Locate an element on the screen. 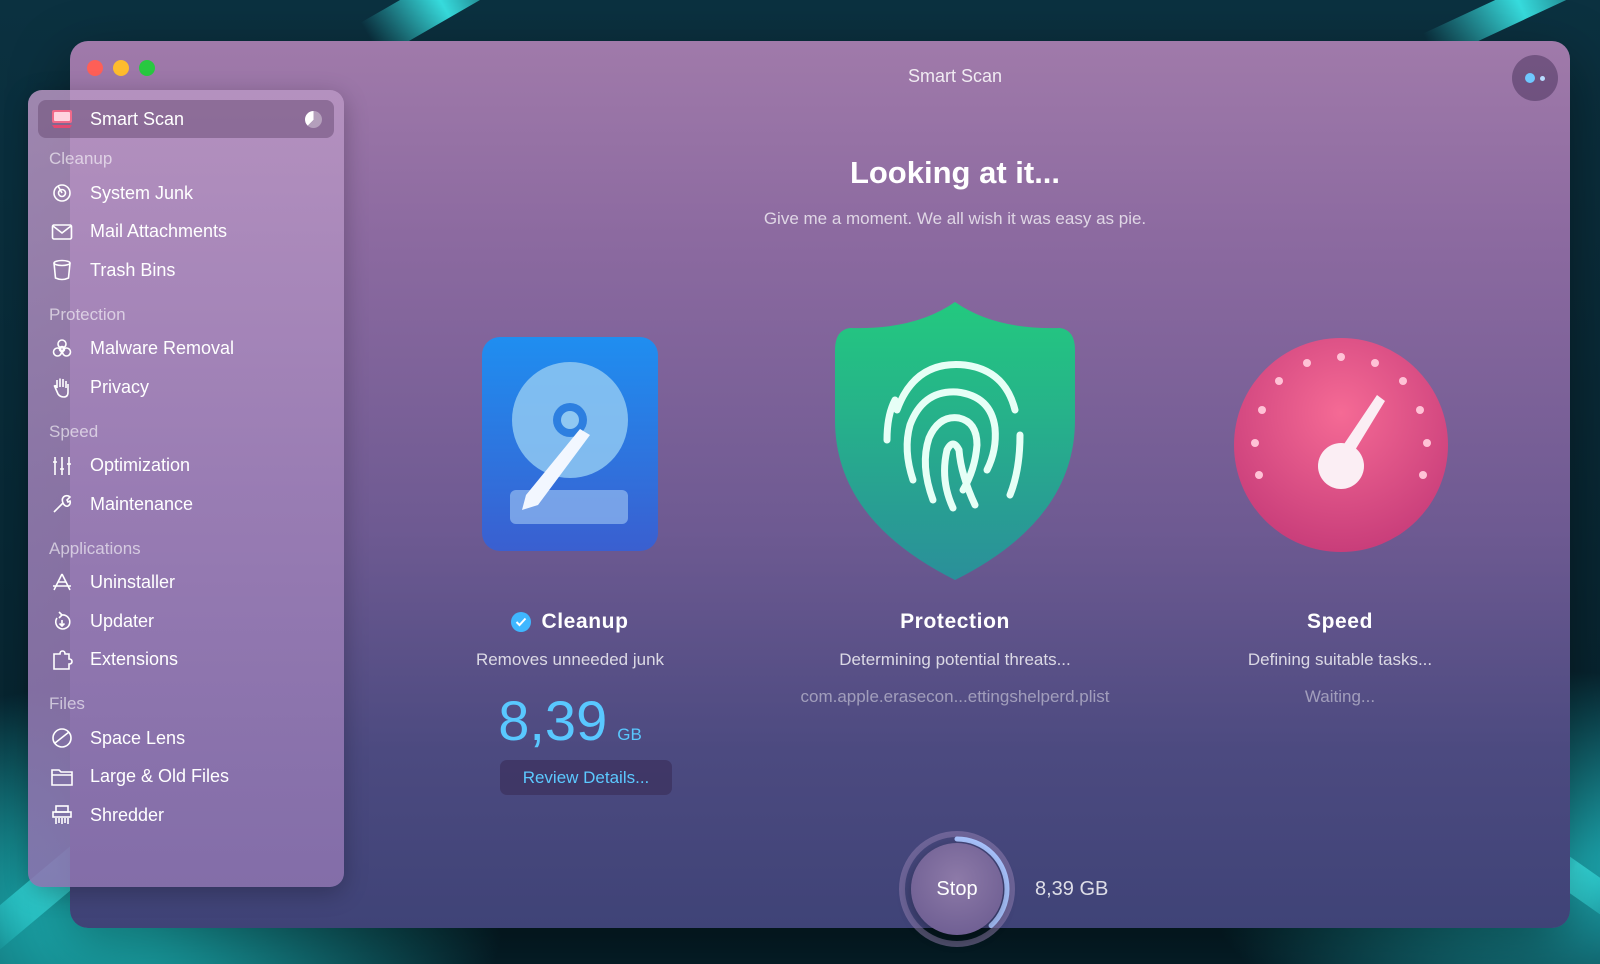 This screenshot has height=964, width=1600. sidebar-section-title: Files is located at coordinates (67, 703).